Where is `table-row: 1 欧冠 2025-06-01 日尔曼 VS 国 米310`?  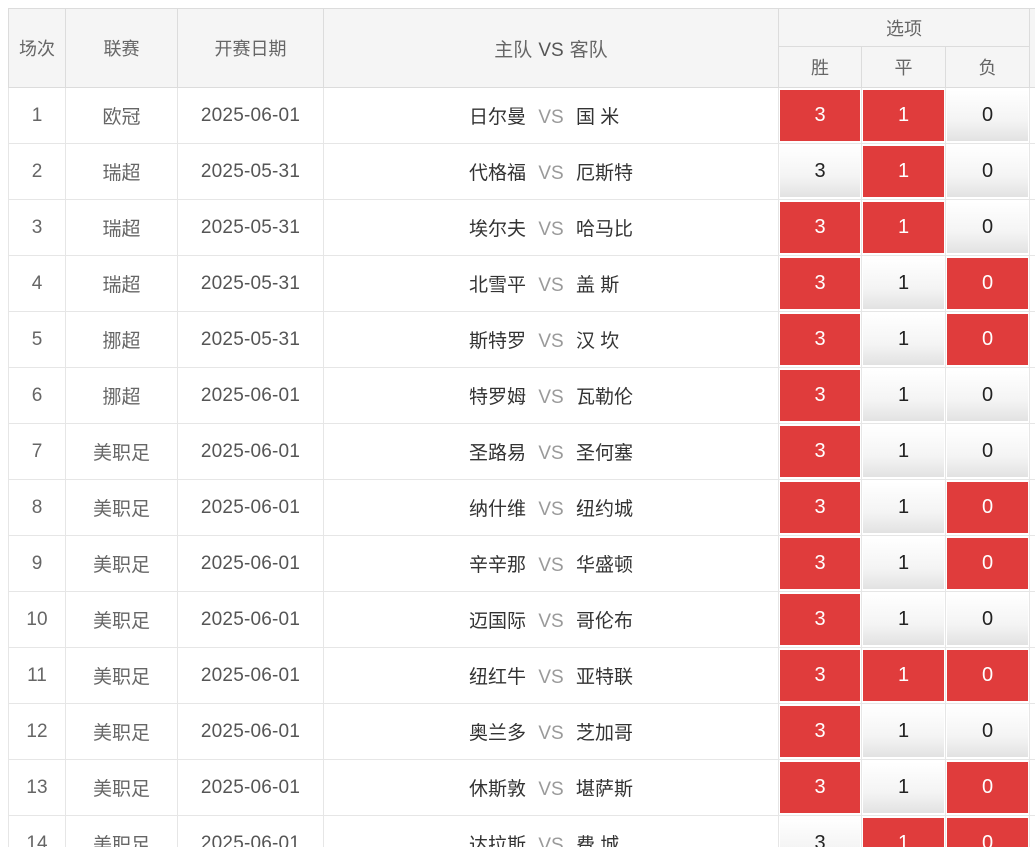 table-row: 1 欧冠 2025-06-01 日尔曼 VS 国 米310 is located at coordinates (521, 115).